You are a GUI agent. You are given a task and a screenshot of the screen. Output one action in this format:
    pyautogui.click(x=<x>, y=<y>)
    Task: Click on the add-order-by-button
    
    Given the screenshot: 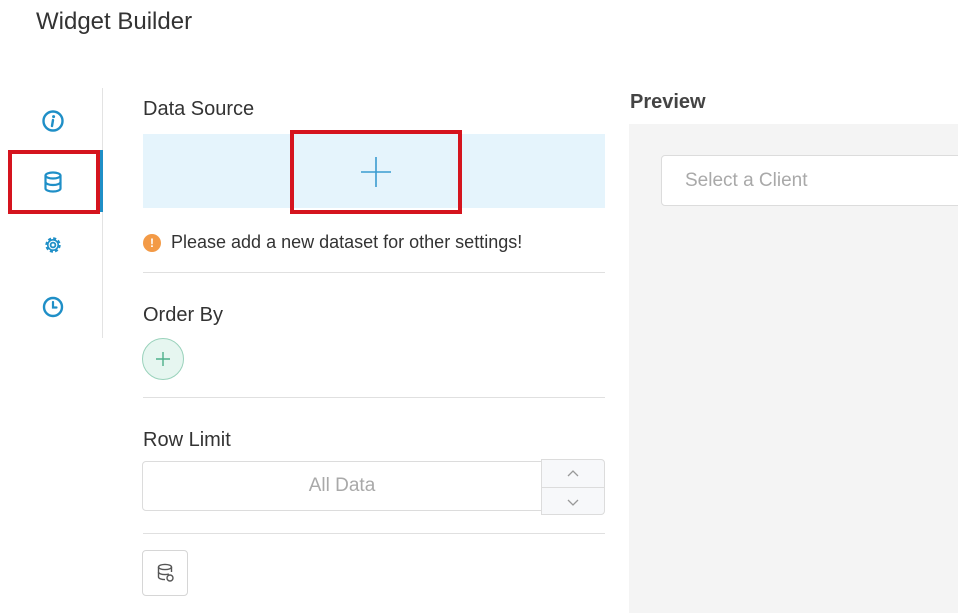 What is the action you would take?
    pyautogui.click(x=163, y=359)
    